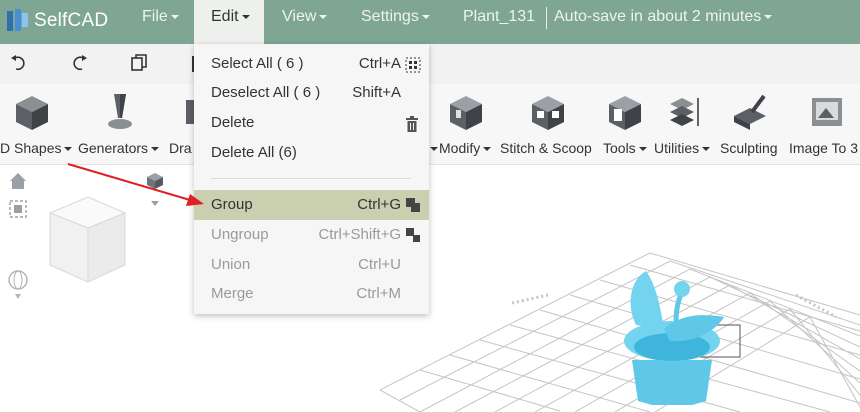 Image resolution: width=860 pixels, height=412 pixels. What do you see at coordinates (311, 265) in the screenshot?
I see `menu-union: Union Ctrl+U` at bounding box center [311, 265].